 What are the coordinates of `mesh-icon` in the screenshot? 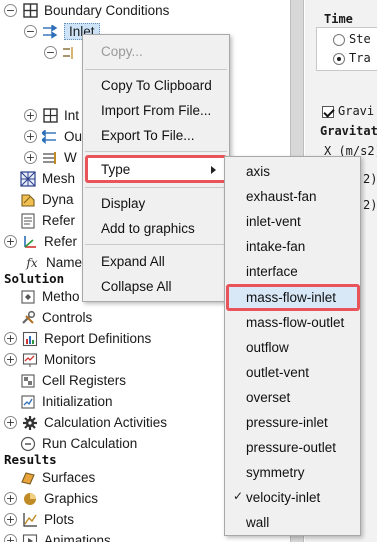 It's located at (28, 178).